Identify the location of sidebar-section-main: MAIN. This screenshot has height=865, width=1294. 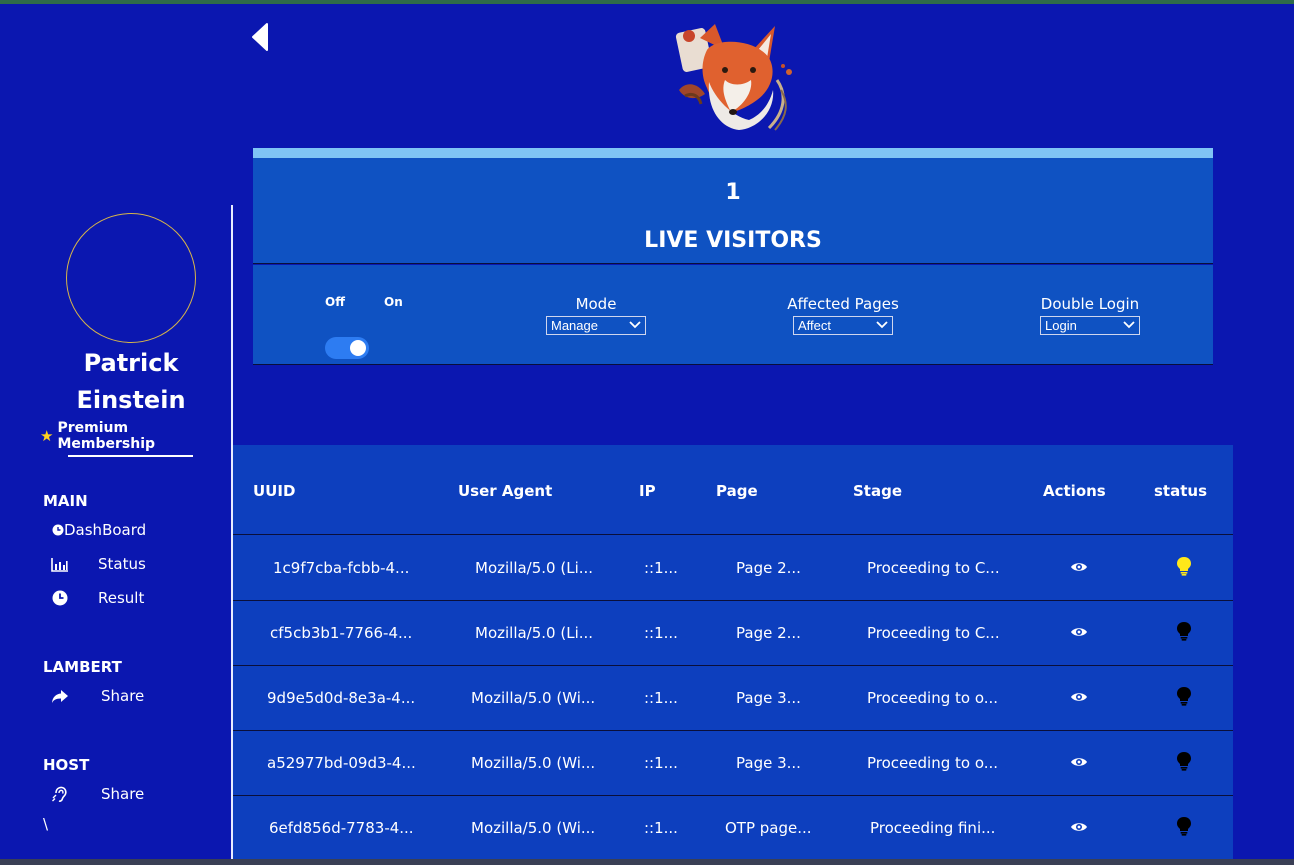
(65, 501).